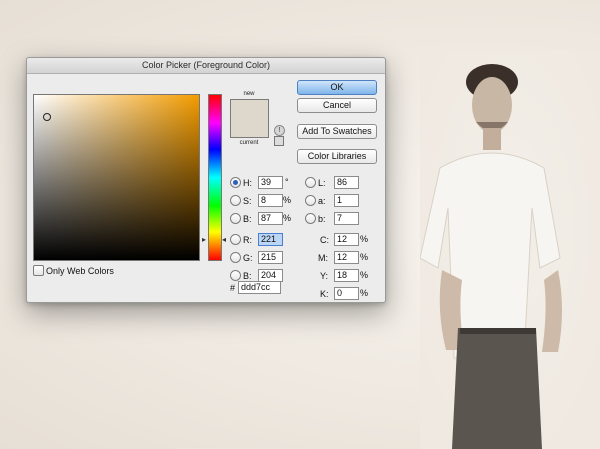 The height and width of the screenshot is (449, 600). I want to click on saturation-radio, so click(235, 200).